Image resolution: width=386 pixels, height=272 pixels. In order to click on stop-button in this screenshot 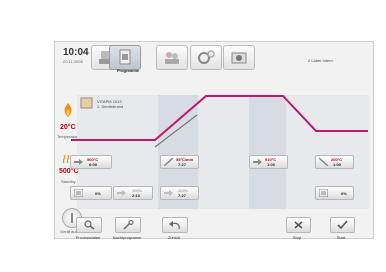, I will do `click(298, 225)`.